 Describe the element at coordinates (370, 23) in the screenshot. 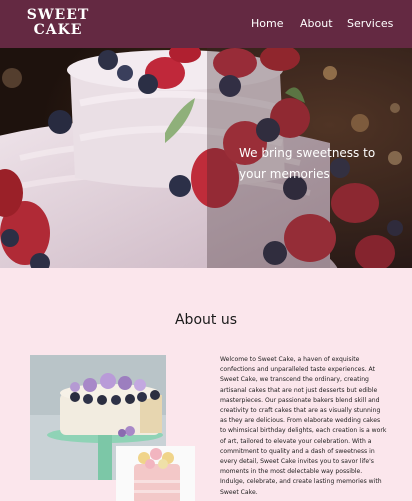

I see `nav-services: Services` at that location.